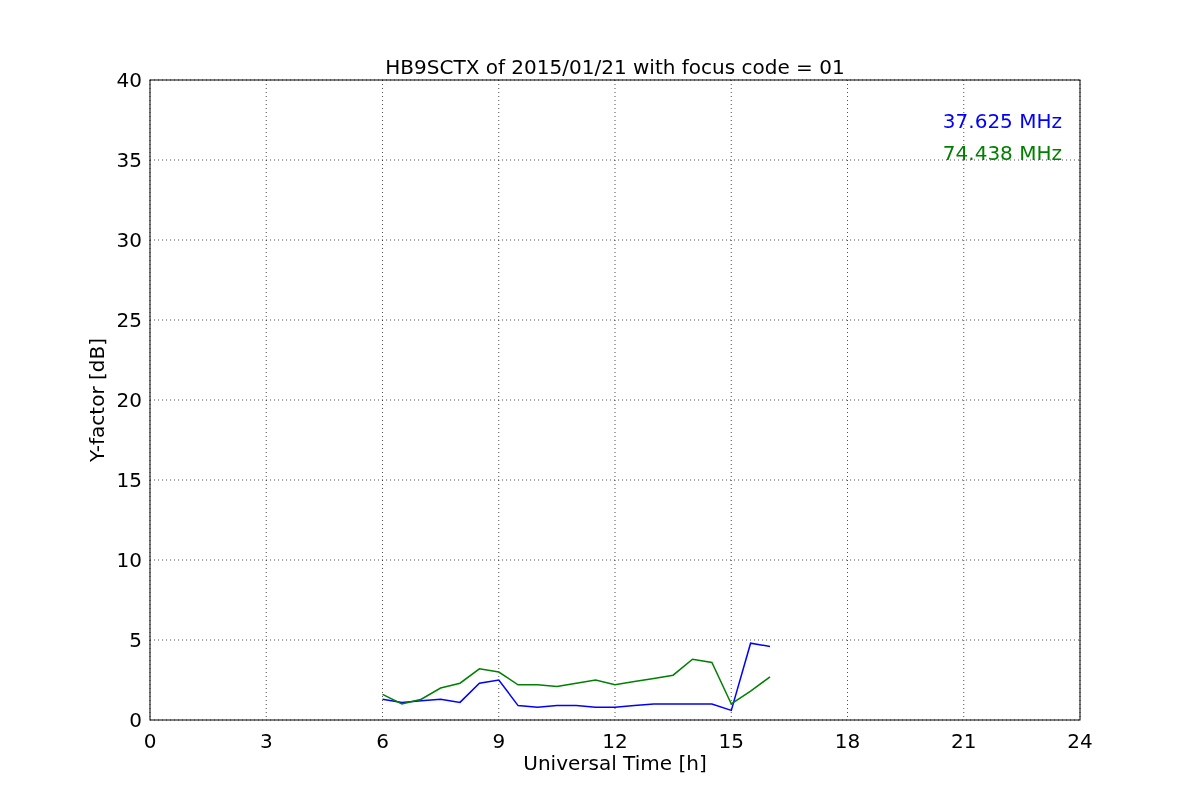 The height and width of the screenshot is (800, 1200). I want to click on y-tick-label: 35, so click(129, 160).